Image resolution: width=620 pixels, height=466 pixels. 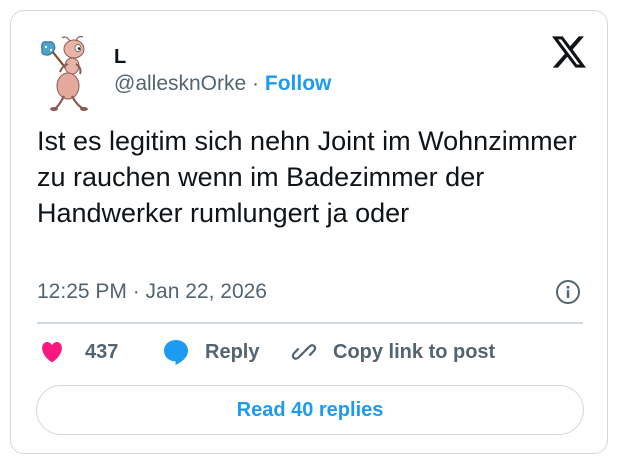 What do you see at coordinates (304, 352) in the screenshot?
I see `link-icon` at bounding box center [304, 352].